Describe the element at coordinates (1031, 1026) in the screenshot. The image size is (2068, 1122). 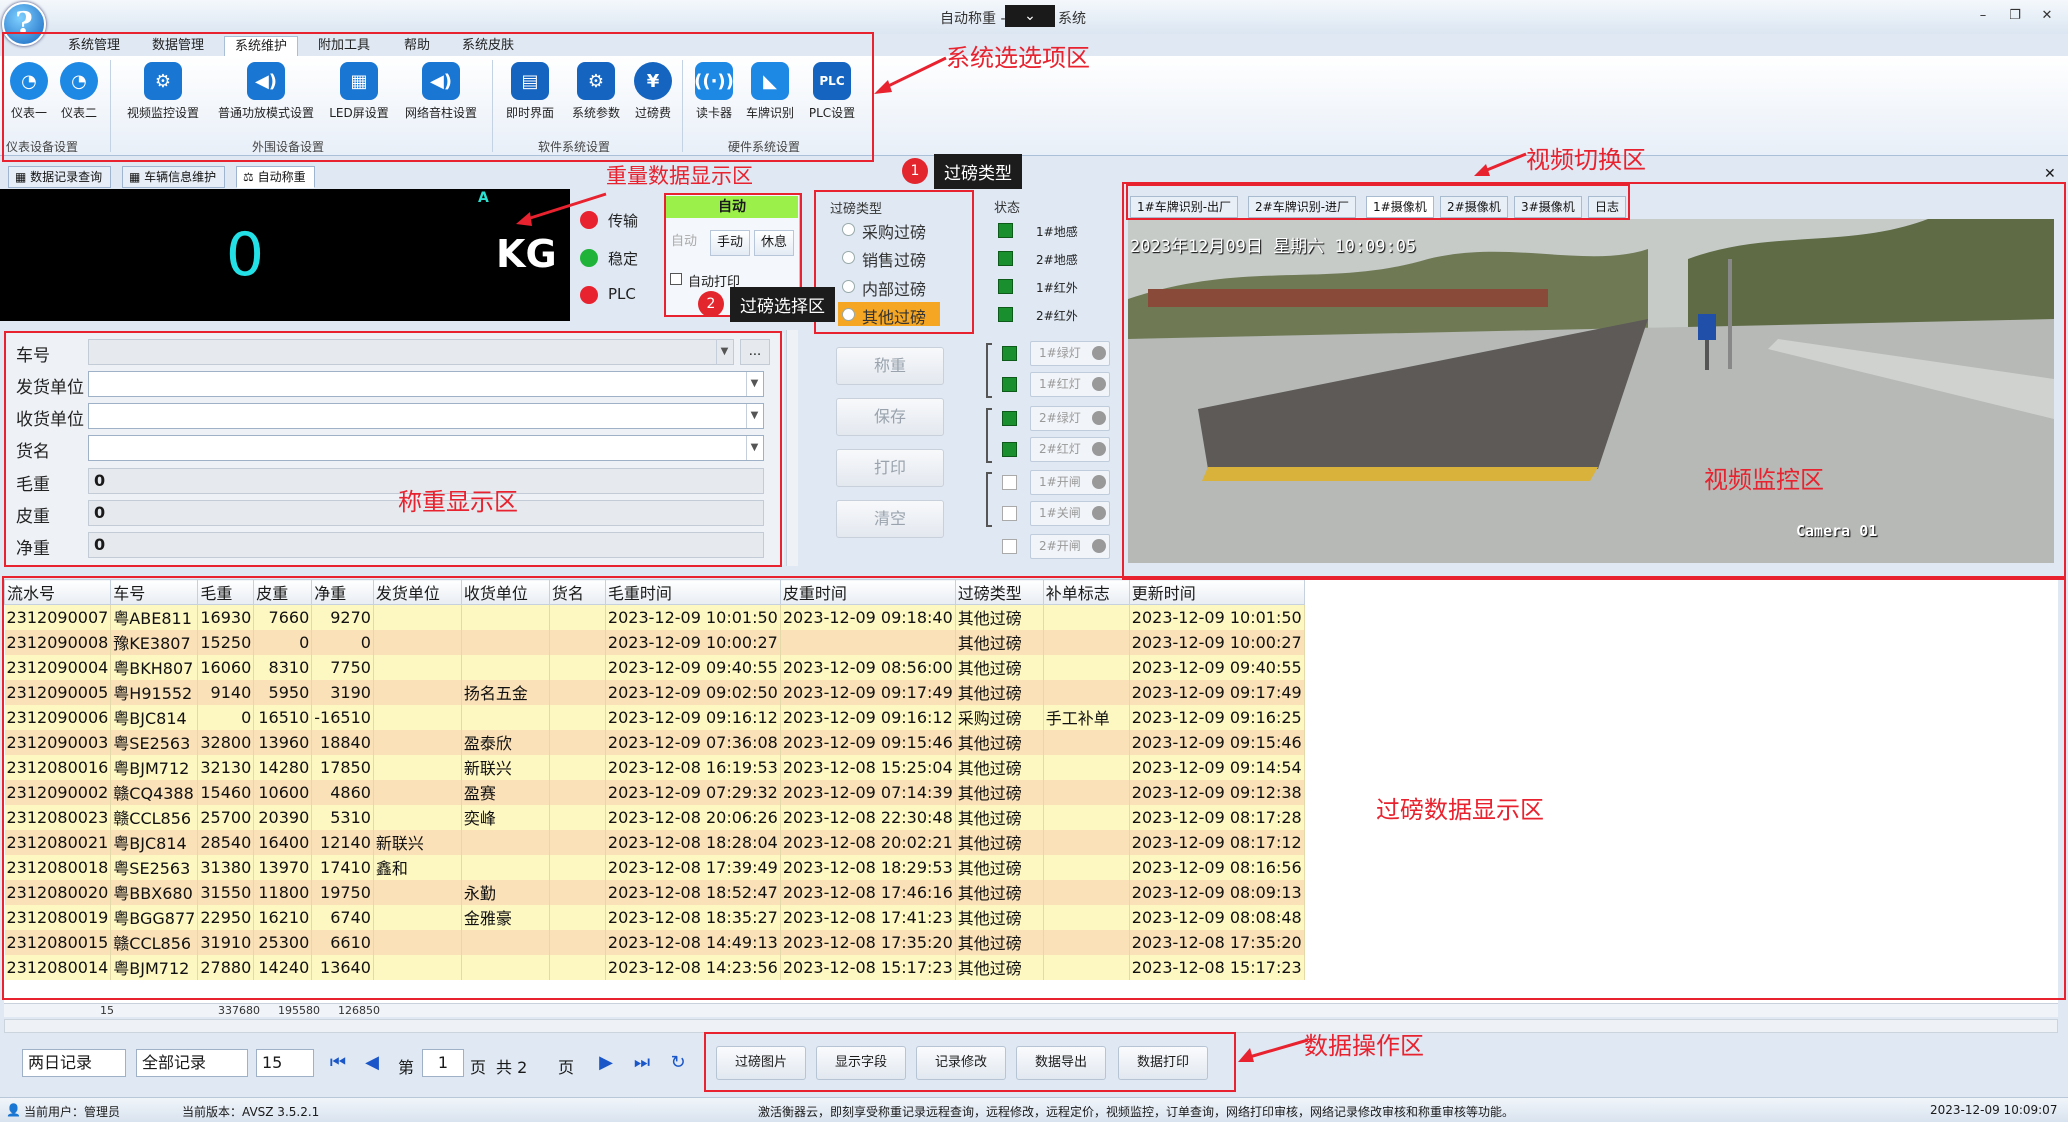
I see `horizontal-scrollbar` at that location.